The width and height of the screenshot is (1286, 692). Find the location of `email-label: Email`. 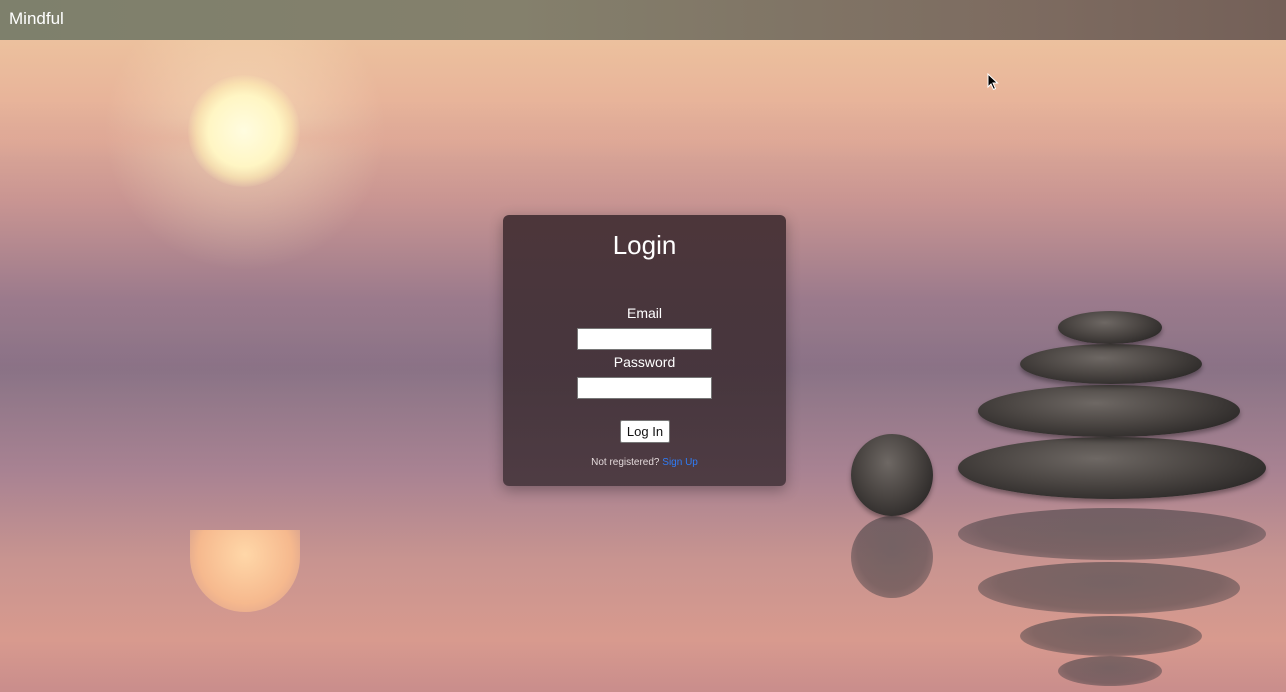

email-label: Email is located at coordinates (644, 313).